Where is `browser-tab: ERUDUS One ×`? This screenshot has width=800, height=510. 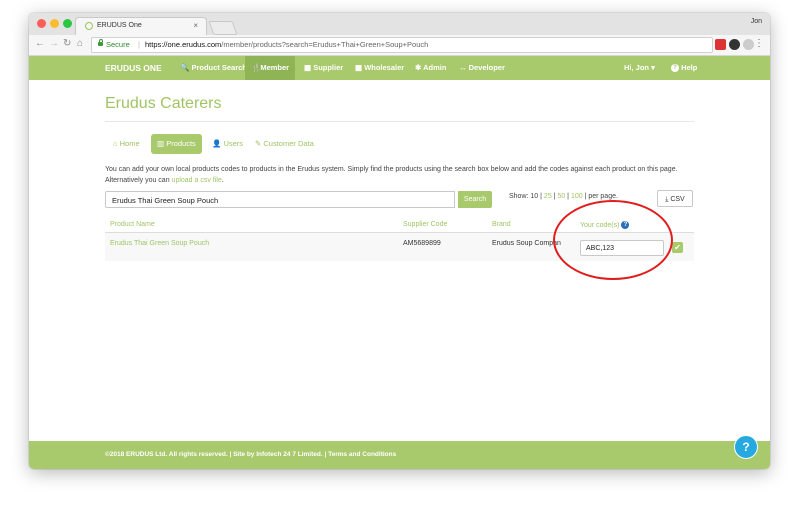
browser-tab: ERUDUS One × is located at coordinates (141, 26).